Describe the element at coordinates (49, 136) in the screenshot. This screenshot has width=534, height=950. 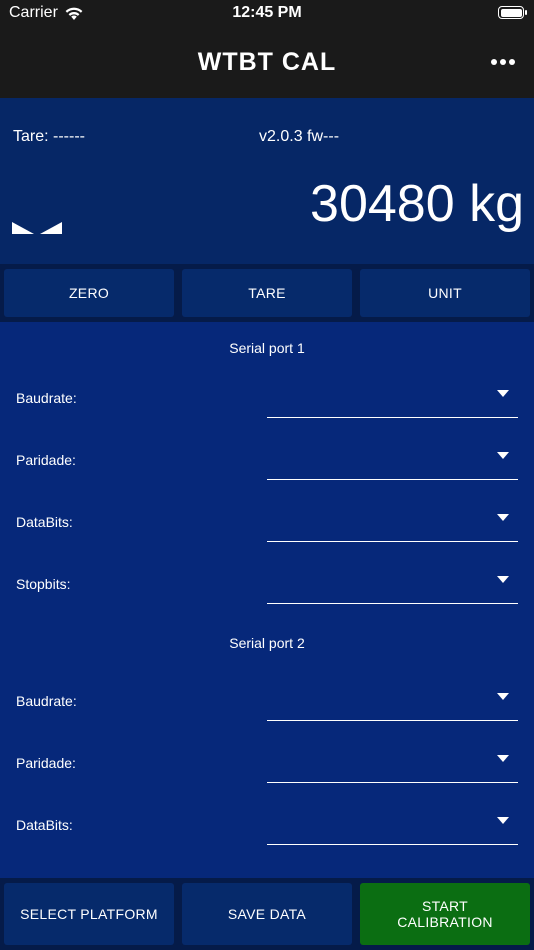
I see `tare-value: Tare: ------` at that location.